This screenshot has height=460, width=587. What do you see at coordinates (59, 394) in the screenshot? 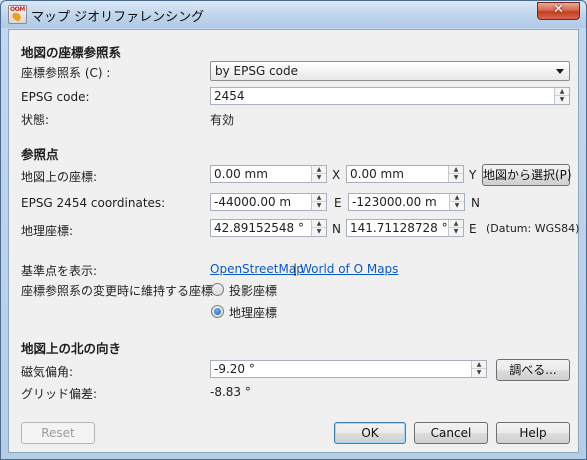
I see `grid-deviation-label: グリッド偏差:` at bounding box center [59, 394].